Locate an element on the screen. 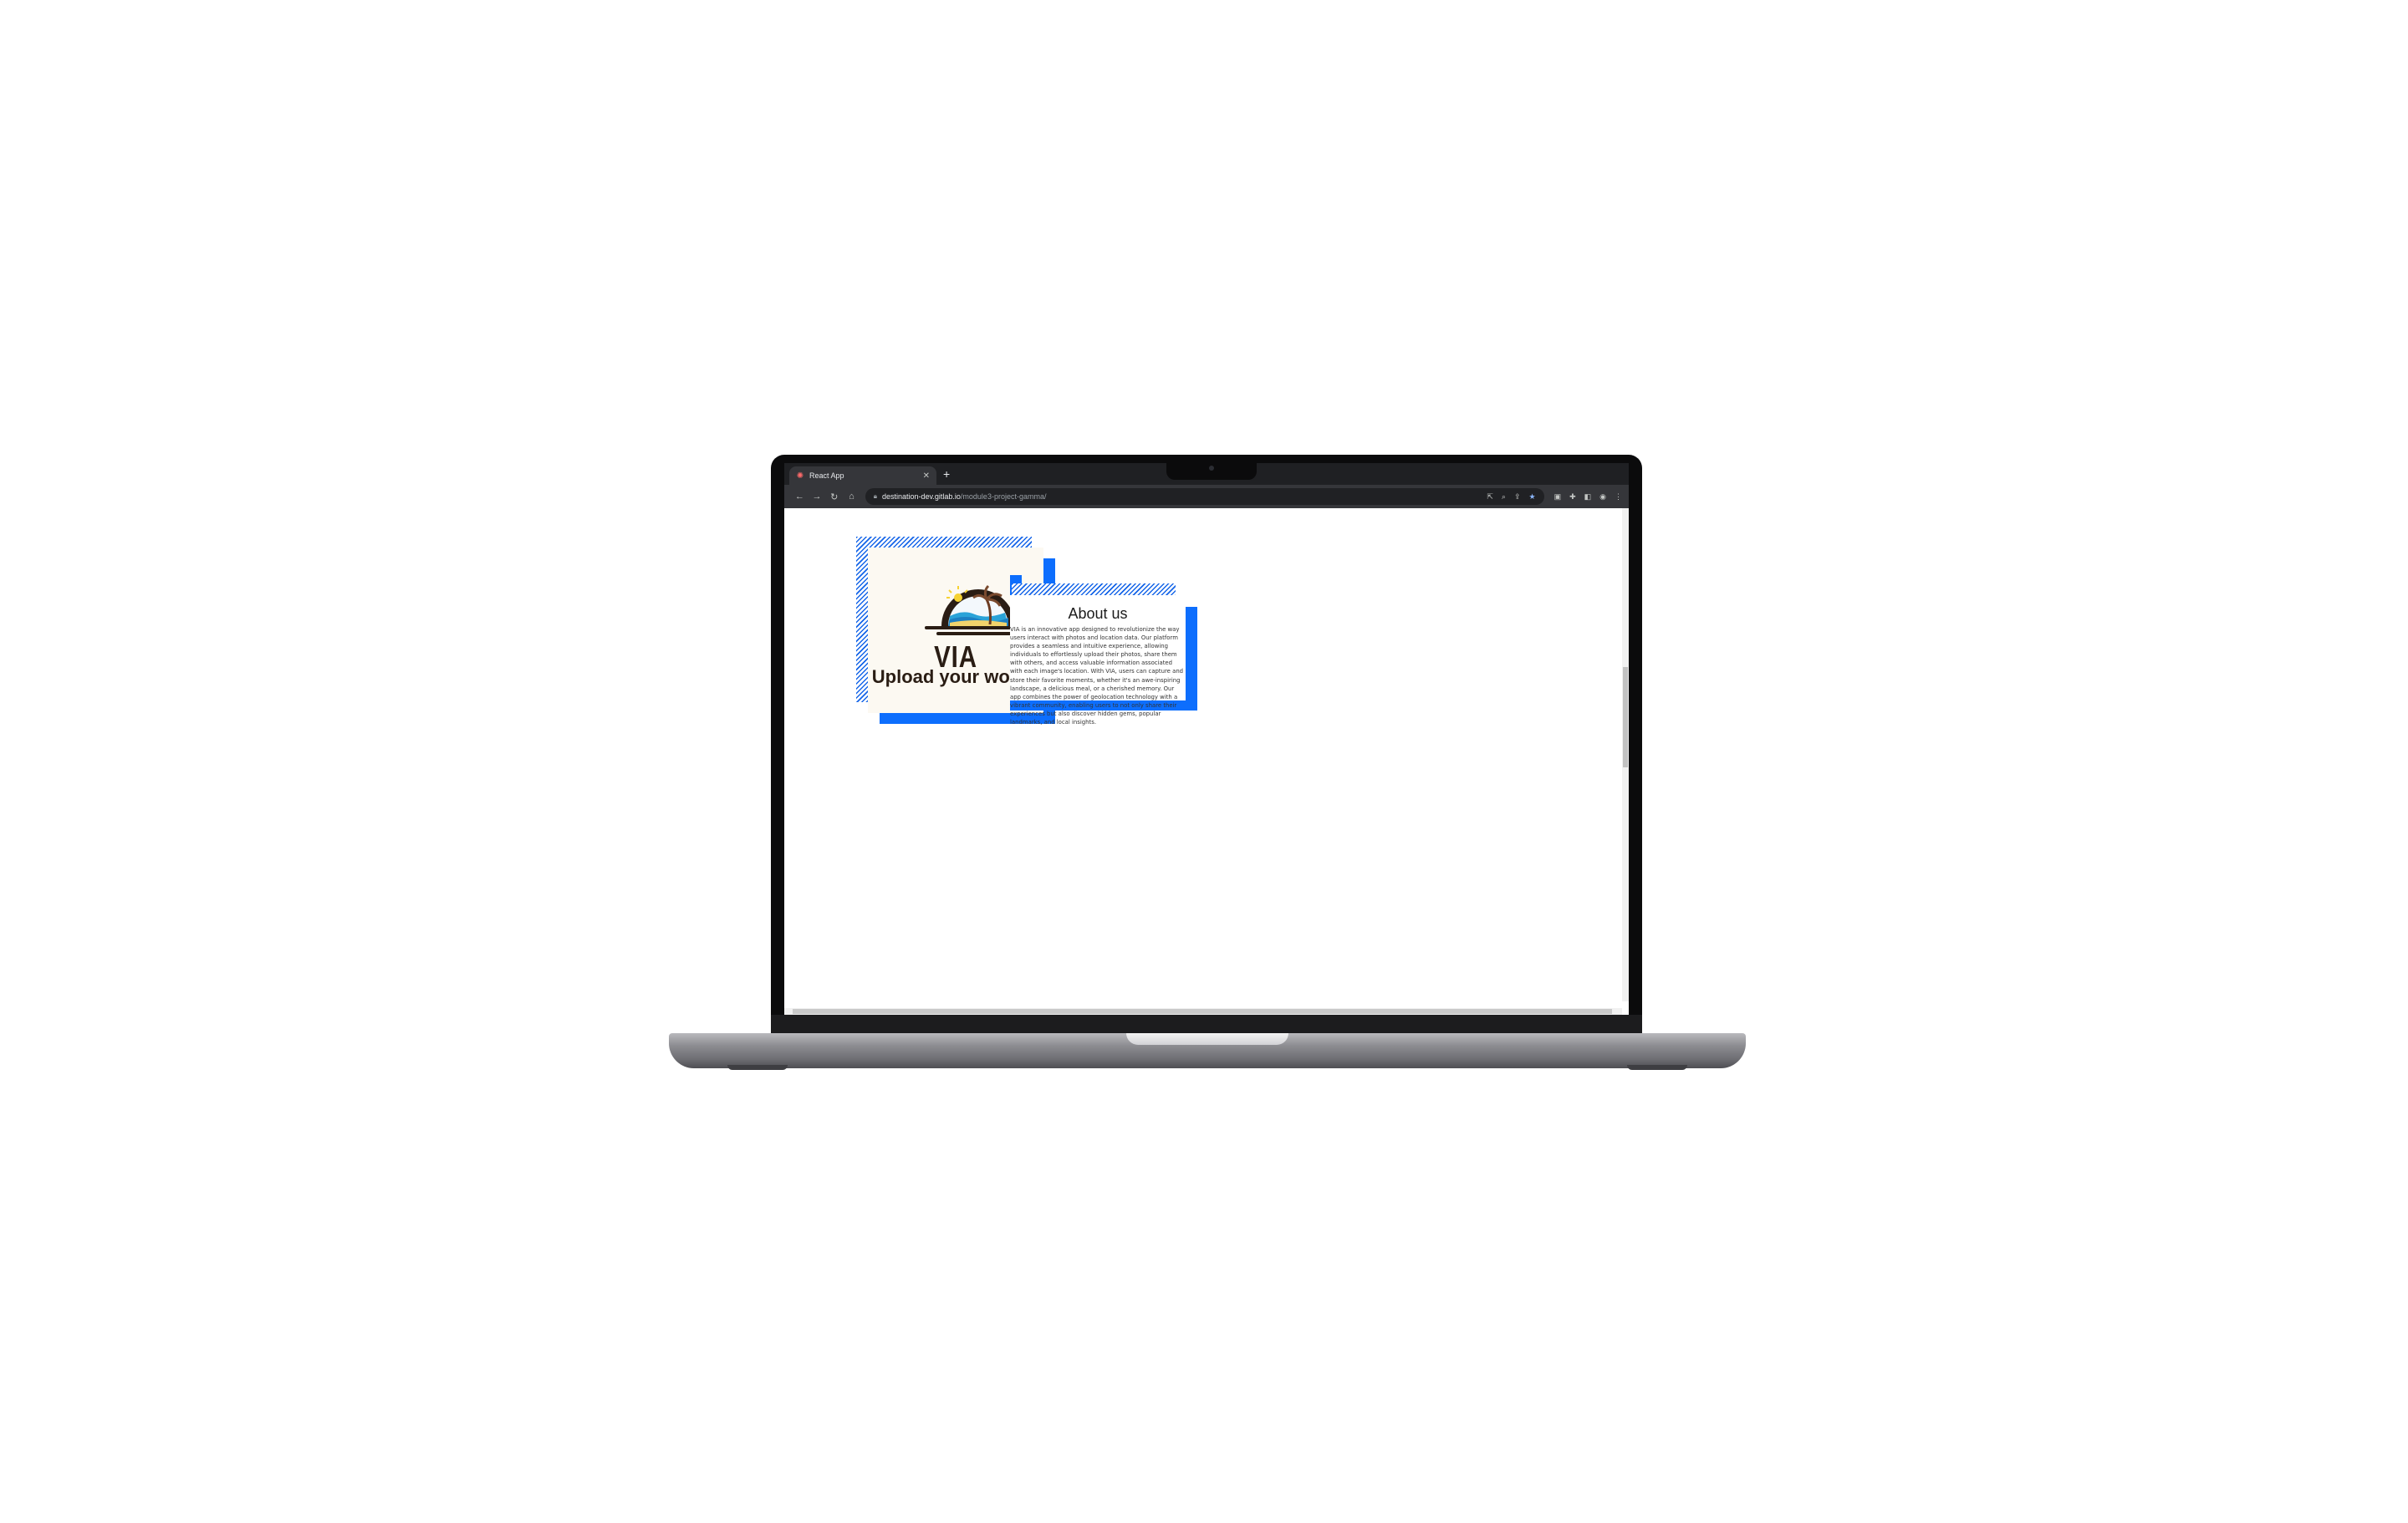 This screenshot has width=2408, height=1523. open-external-icon: ⇱ is located at coordinates (1490, 497).